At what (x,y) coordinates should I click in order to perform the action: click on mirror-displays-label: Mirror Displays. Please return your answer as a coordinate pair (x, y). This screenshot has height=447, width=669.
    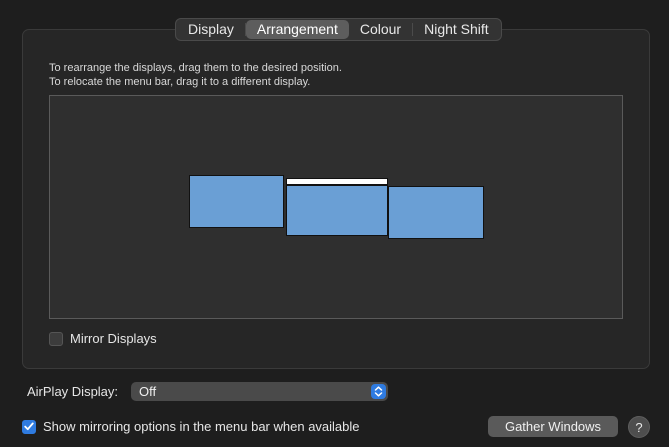
    Looking at the image, I should click on (113, 338).